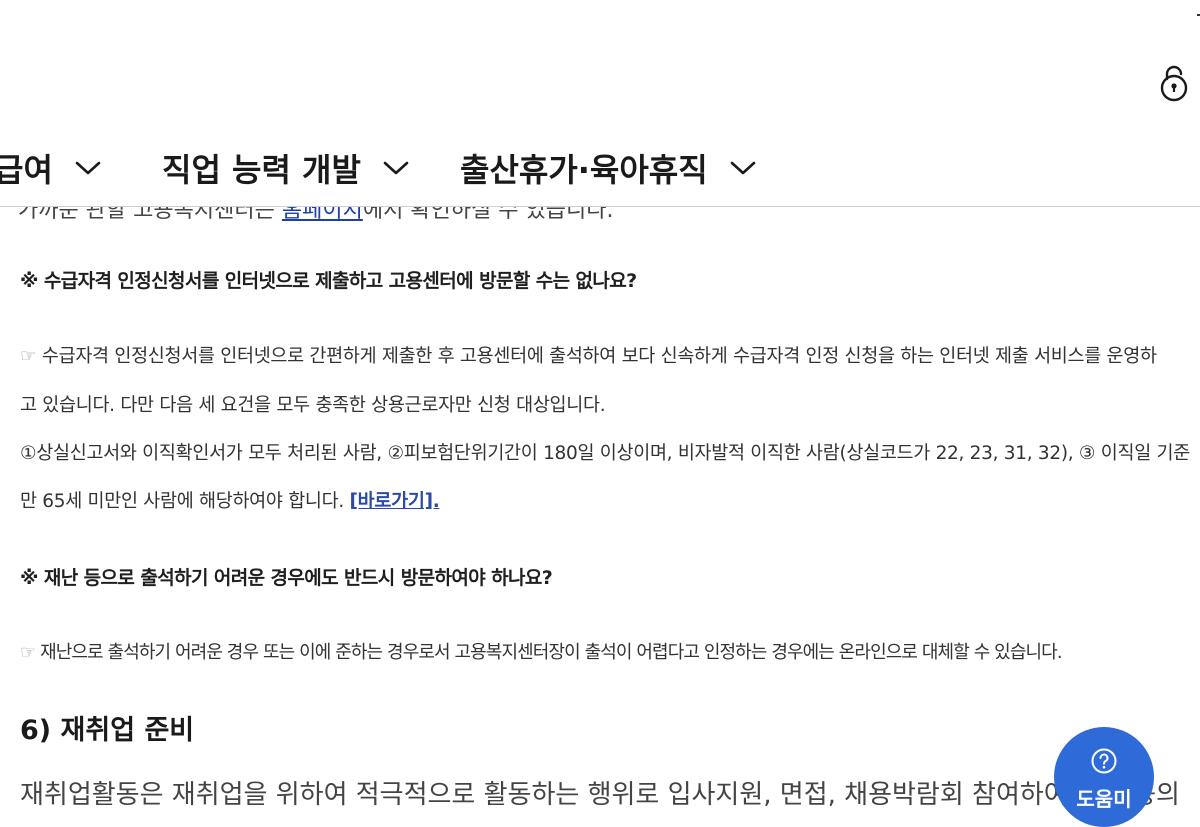 The width and height of the screenshot is (1200, 827). Describe the element at coordinates (395, 501) in the screenshot. I see `shortcut-link: [바로가기].` at that location.